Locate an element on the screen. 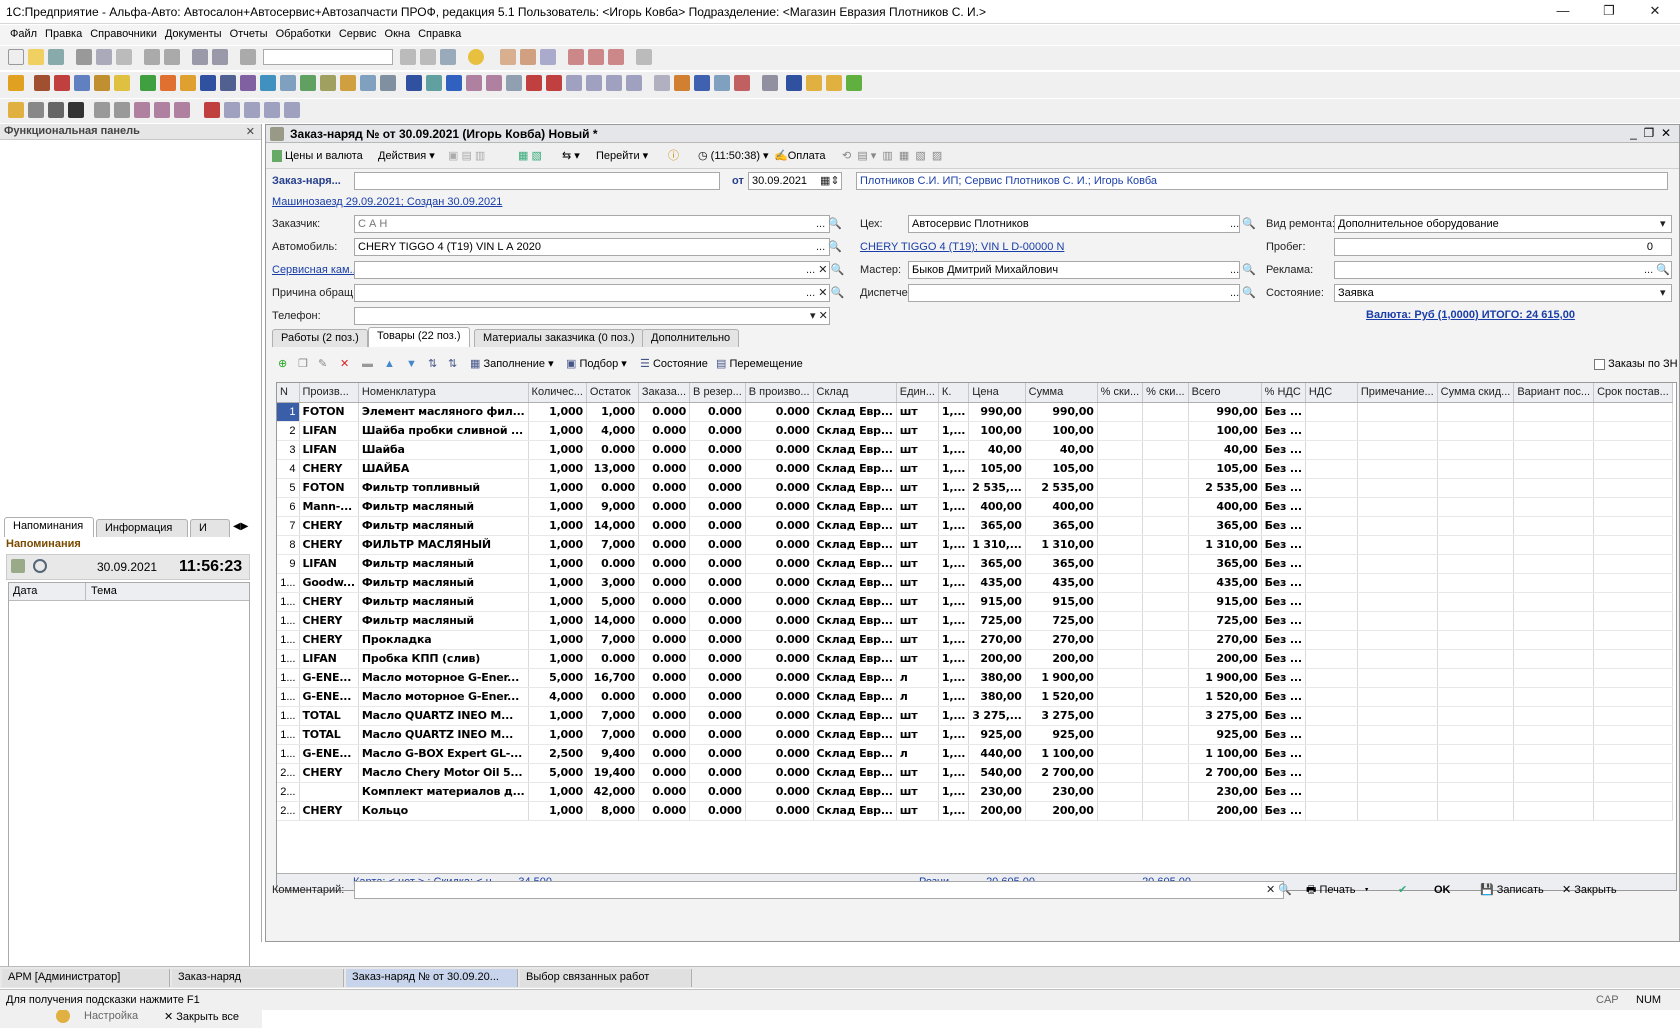  column-header: Номенклатура is located at coordinates (443, 393).